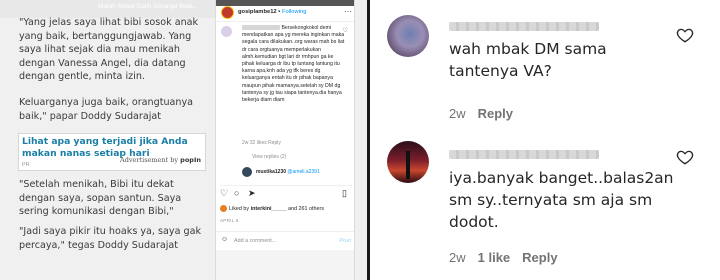  What do you see at coordinates (344, 193) in the screenshot?
I see `save-icon: ▯` at bounding box center [344, 193].